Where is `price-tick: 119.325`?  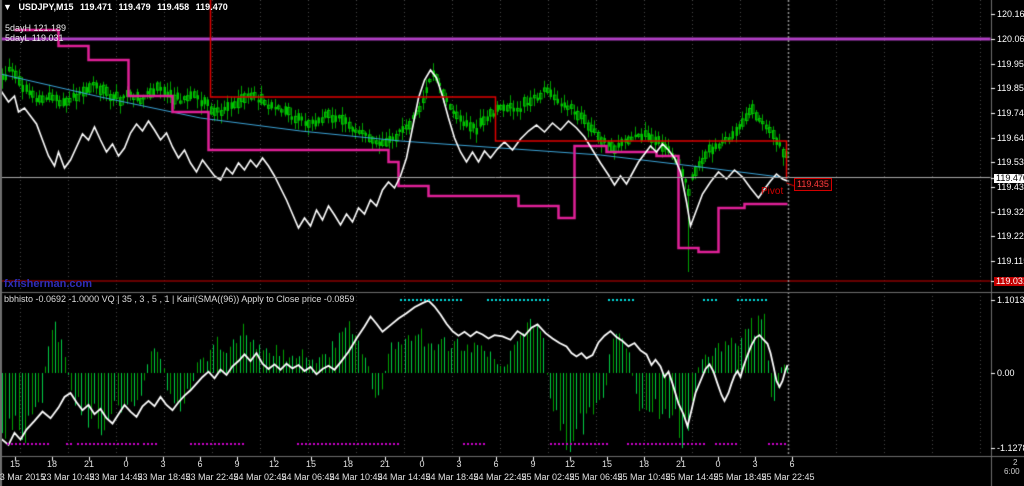
price-tick: 119.325 is located at coordinates (1010, 211).